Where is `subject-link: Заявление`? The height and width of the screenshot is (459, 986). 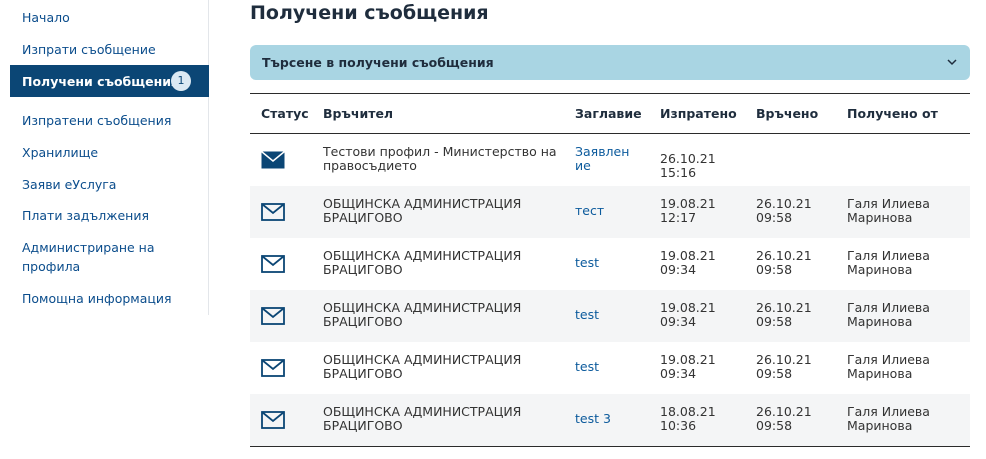
subject-link: Заявление is located at coordinates (606, 159).